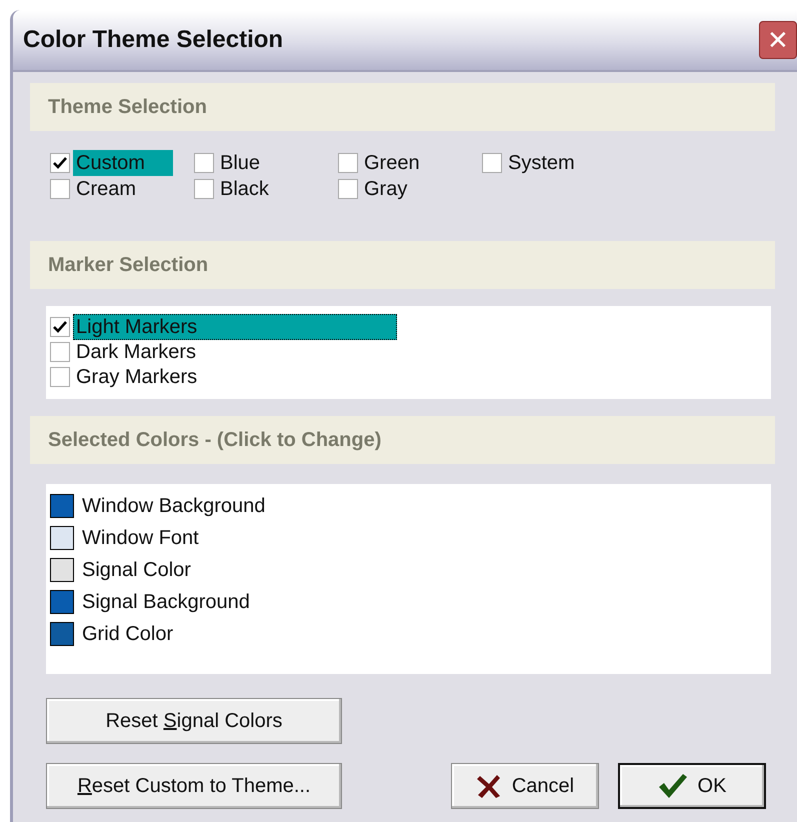 This screenshot has height=822, width=797. I want to click on checkmark-icon, so click(673, 786).